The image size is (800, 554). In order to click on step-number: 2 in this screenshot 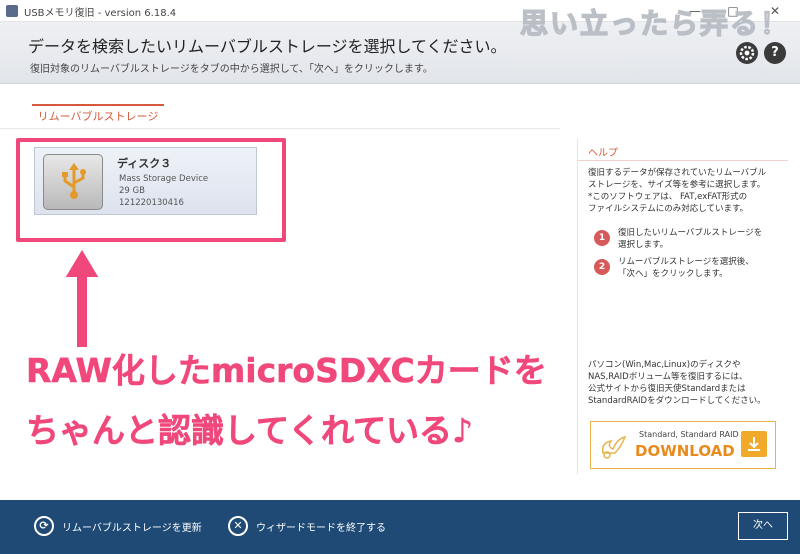, I will do `click(602, 267)`.